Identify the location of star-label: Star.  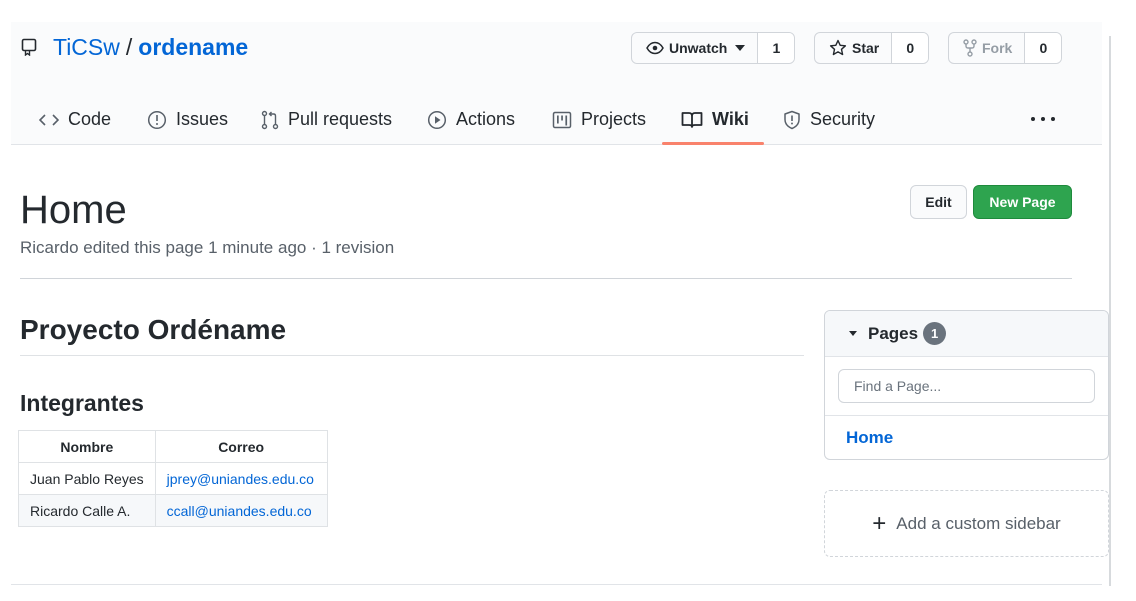
(866, 48).